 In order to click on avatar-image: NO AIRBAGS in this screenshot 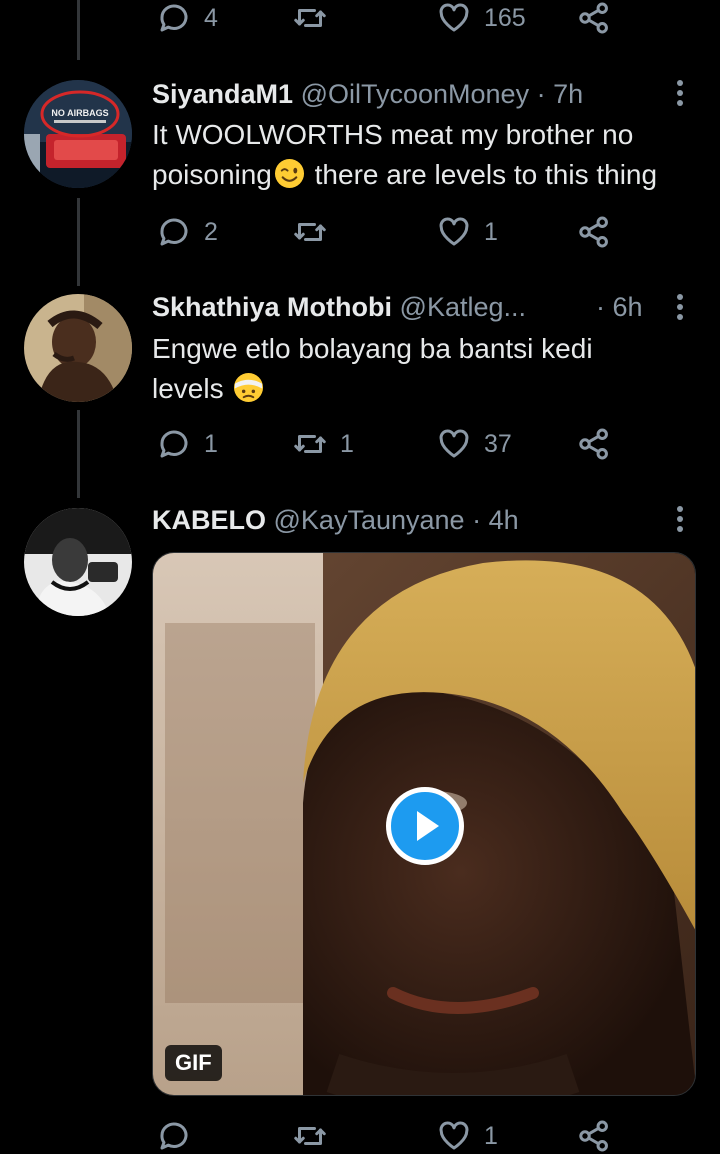, I will do `click(78, 134)`.